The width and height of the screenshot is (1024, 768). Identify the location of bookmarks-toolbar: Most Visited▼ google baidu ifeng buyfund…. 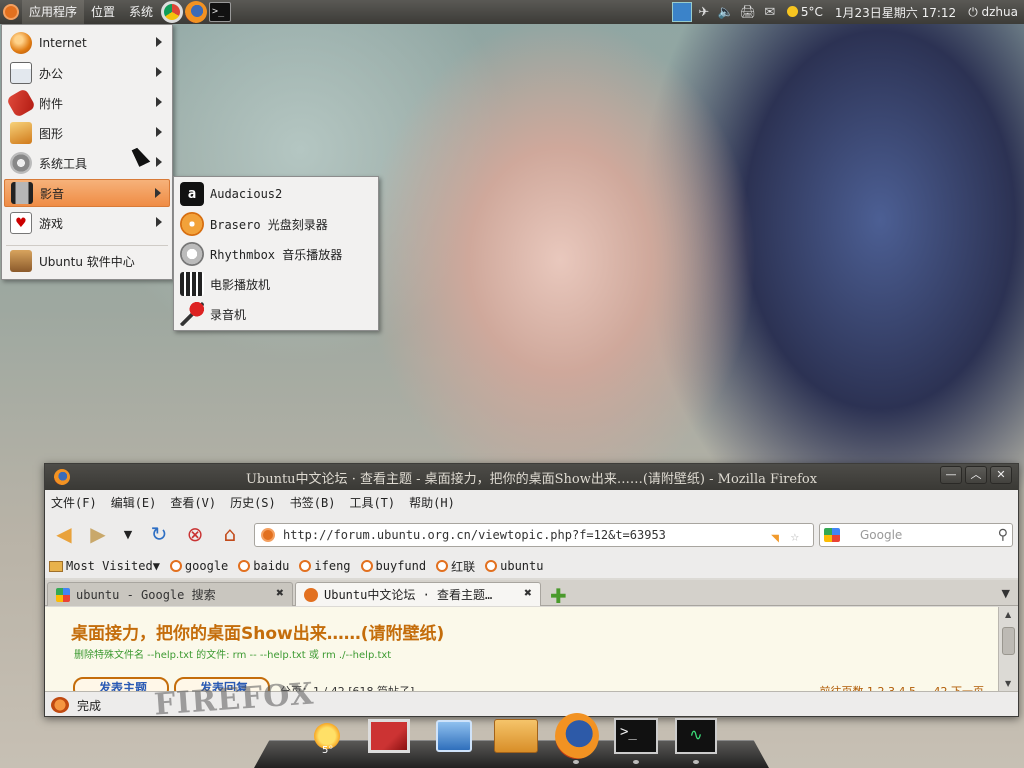
(531, 566).